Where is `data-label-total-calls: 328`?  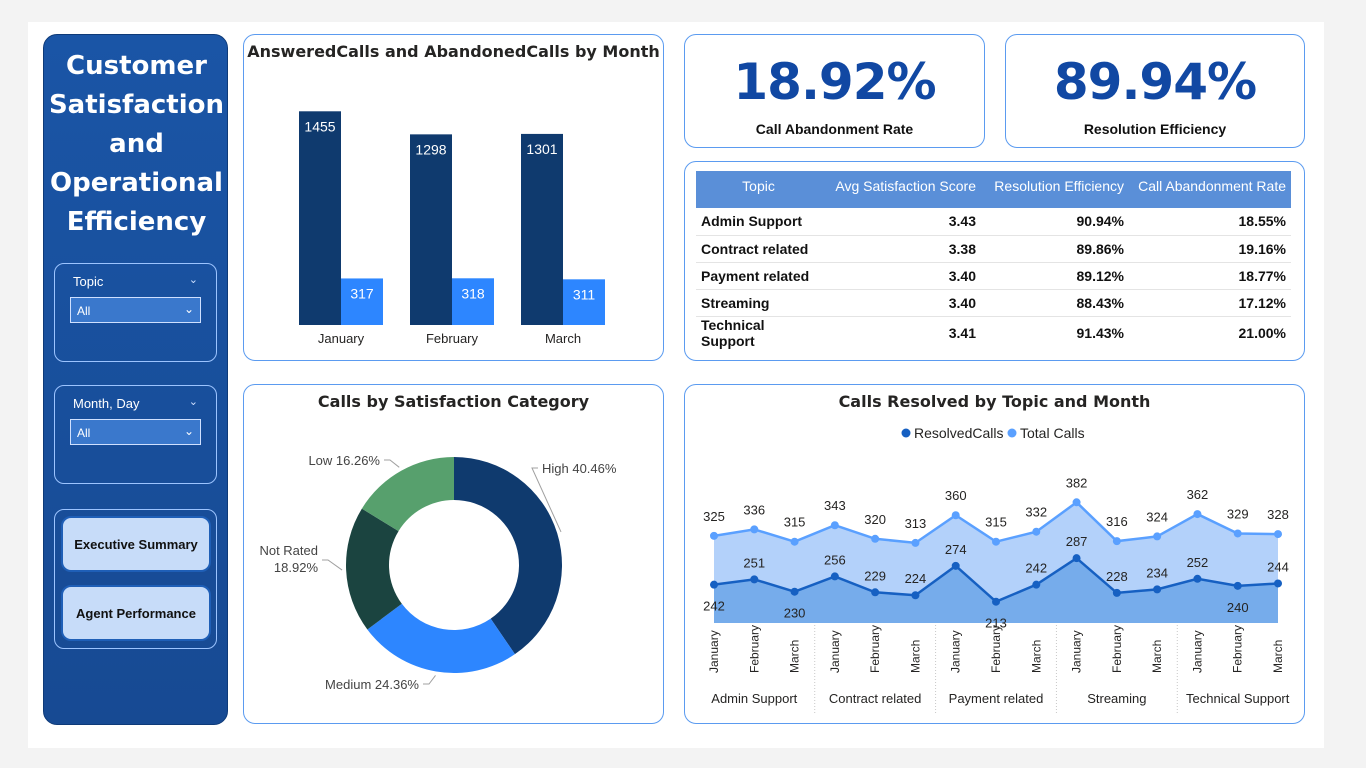 data-label-total-calls: 328 is located at coordinates (1278, 514).